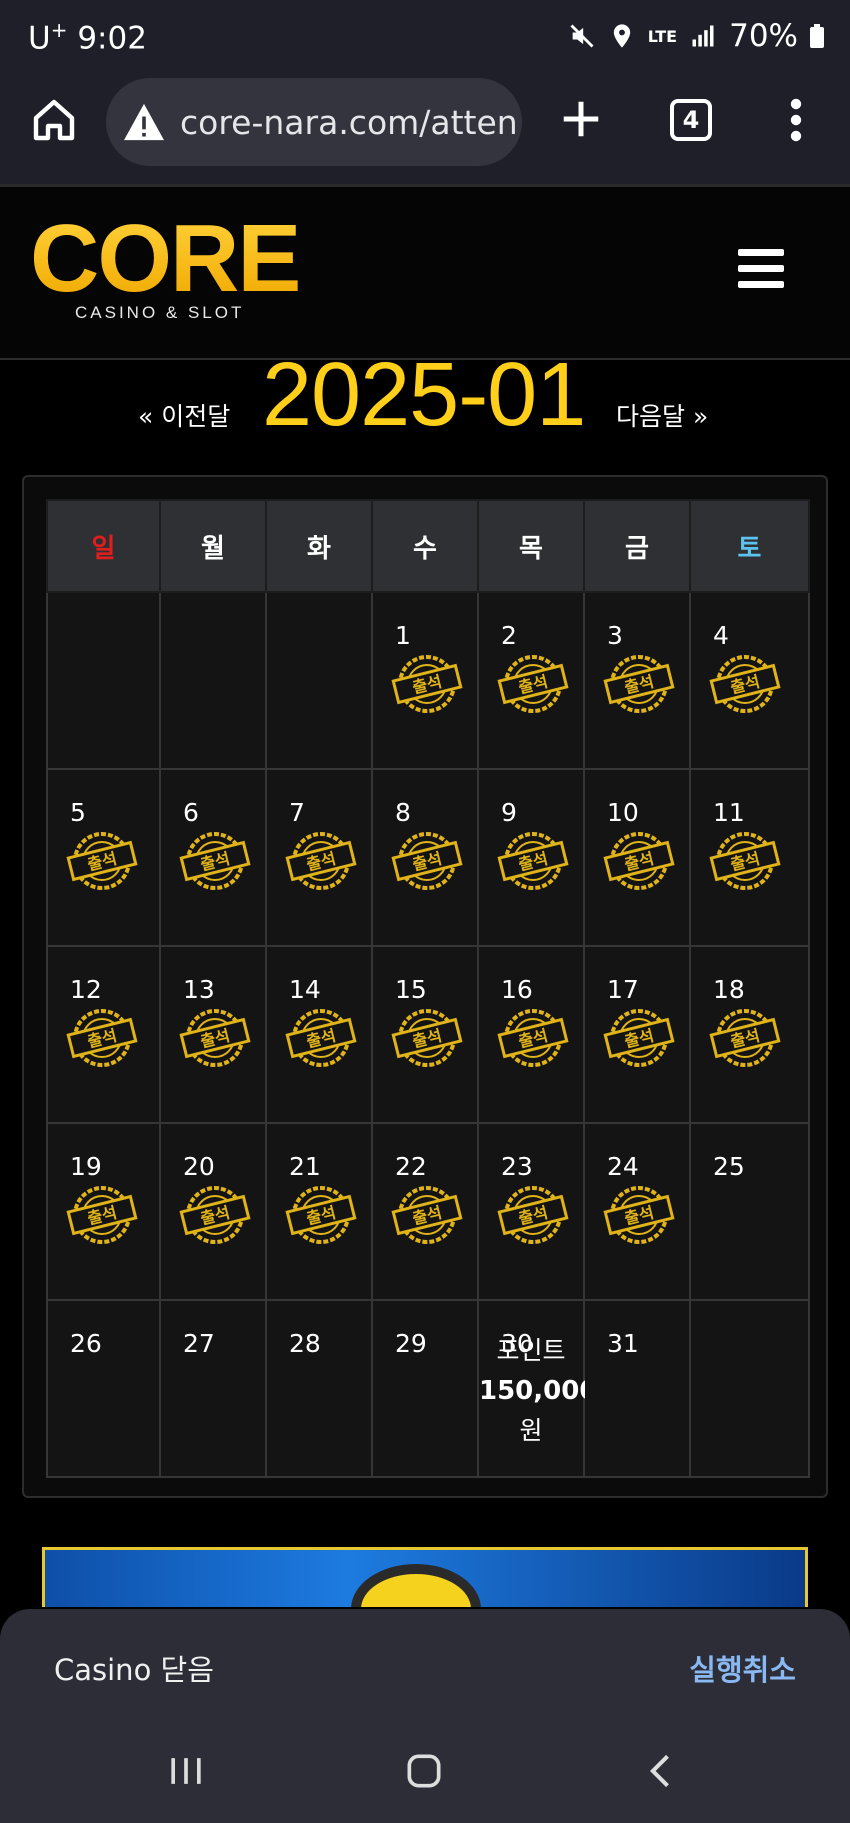 This screenshot has height=1823, width=850. I want to click on more-menu-icon, so click(796, 120).